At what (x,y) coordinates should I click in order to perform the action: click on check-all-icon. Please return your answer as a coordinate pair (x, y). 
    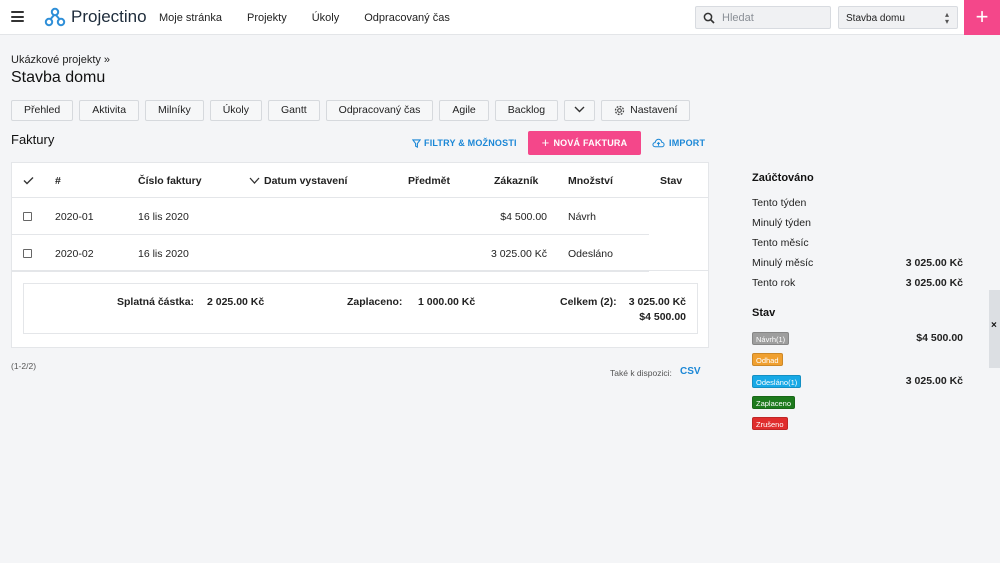
    Looking at the image, I should click on (28, 180).